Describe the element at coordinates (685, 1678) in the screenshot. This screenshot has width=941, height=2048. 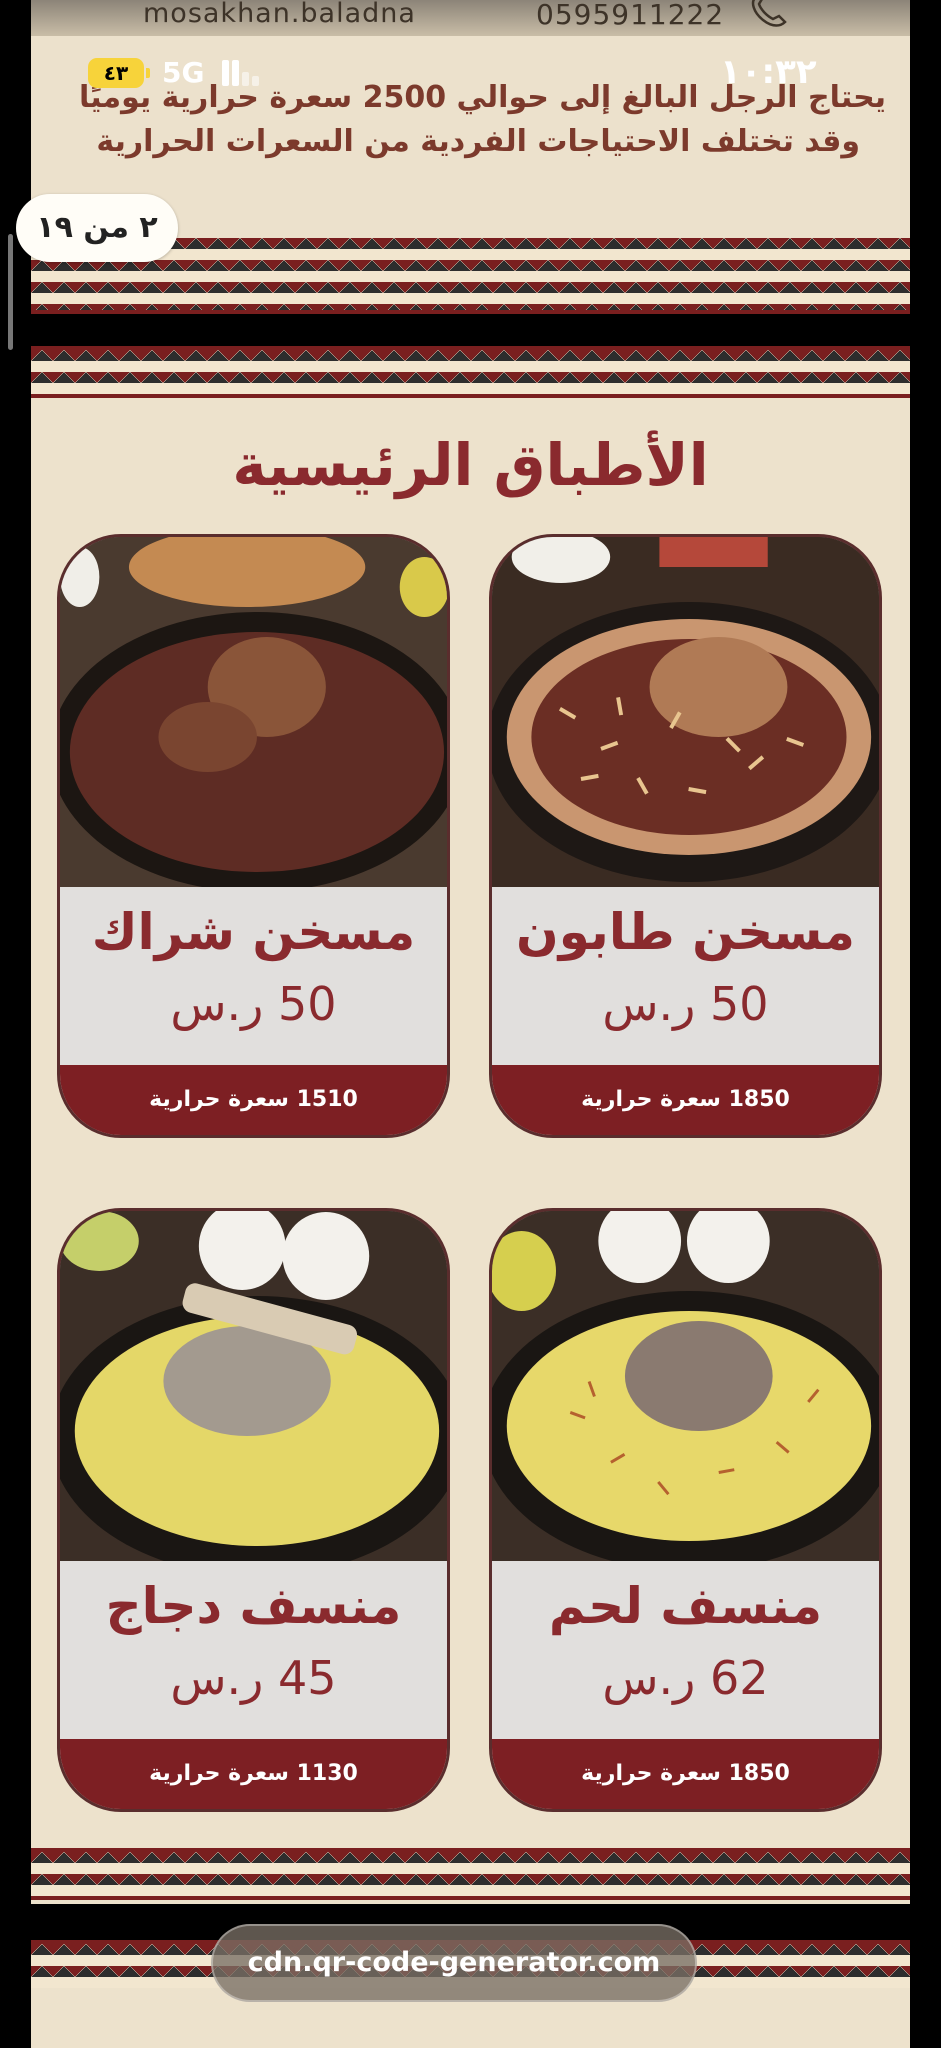
I see `item-price: 62 ر.س` at that location.